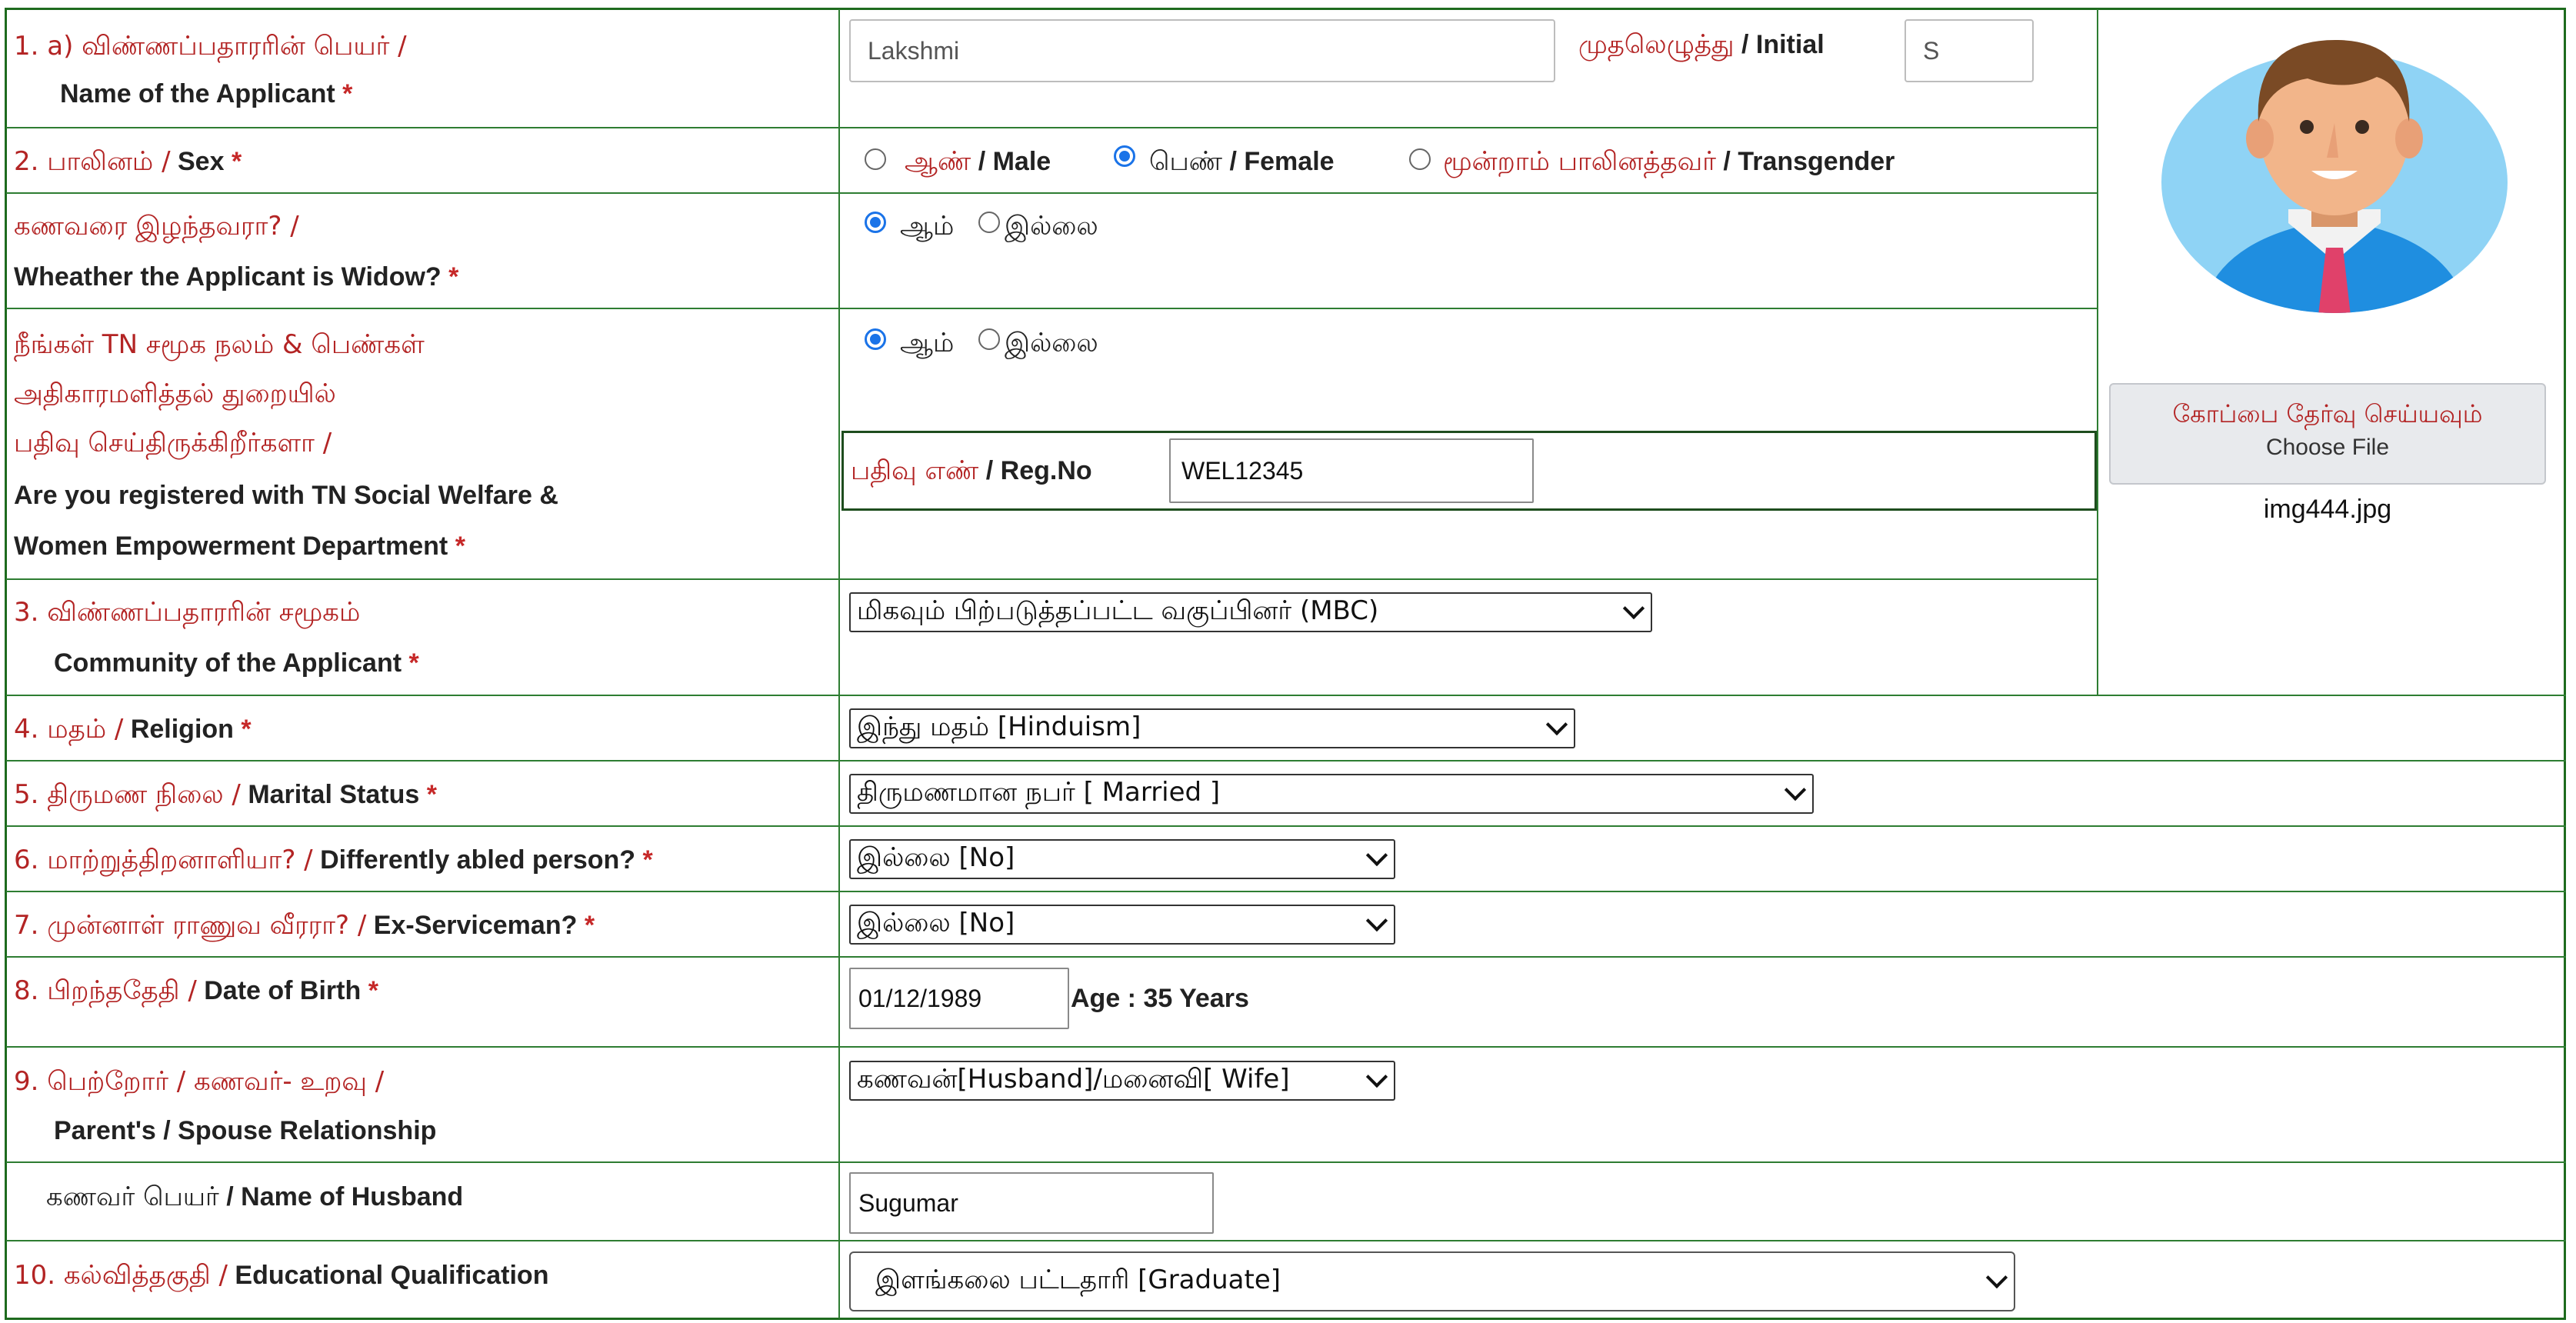 This screenshot has width=2576, height=1323. What do you see at coordinates (1969, 50) in the screenshot?
I see `initial-input: S` at bounding box center [1969, 50].